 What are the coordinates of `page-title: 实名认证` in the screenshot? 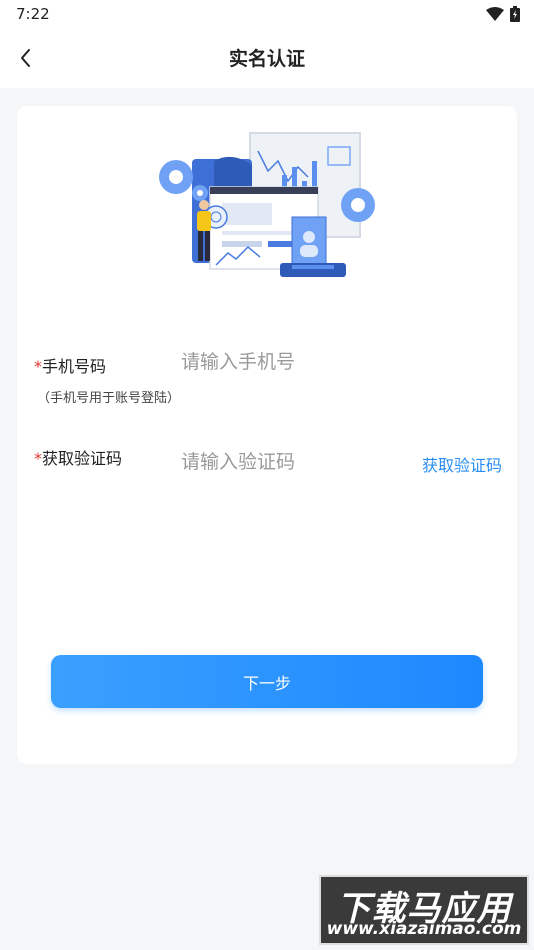 It's located at (266, 59).